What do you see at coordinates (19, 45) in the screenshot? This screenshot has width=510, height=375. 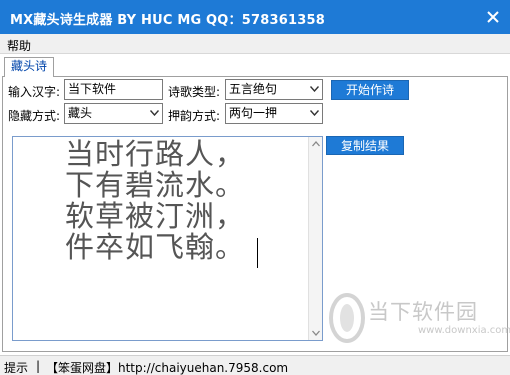 I see `menu-help: 帮助` at bounding box center [19, 45].